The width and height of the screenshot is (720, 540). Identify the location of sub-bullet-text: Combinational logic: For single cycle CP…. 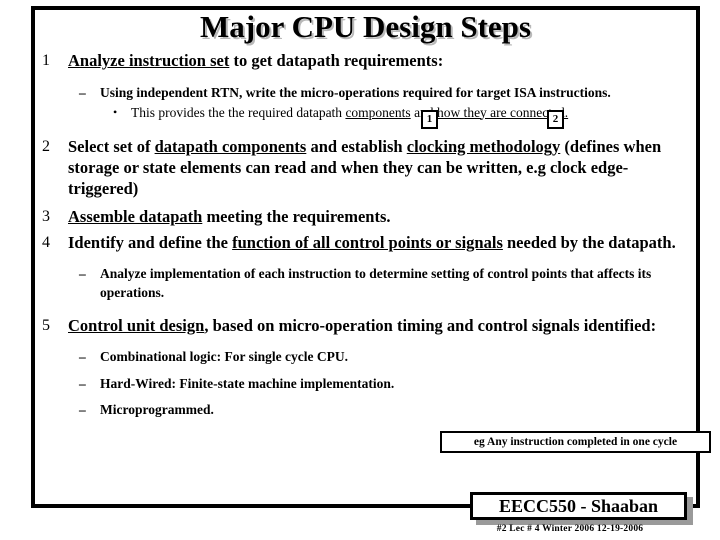
(224, 356).